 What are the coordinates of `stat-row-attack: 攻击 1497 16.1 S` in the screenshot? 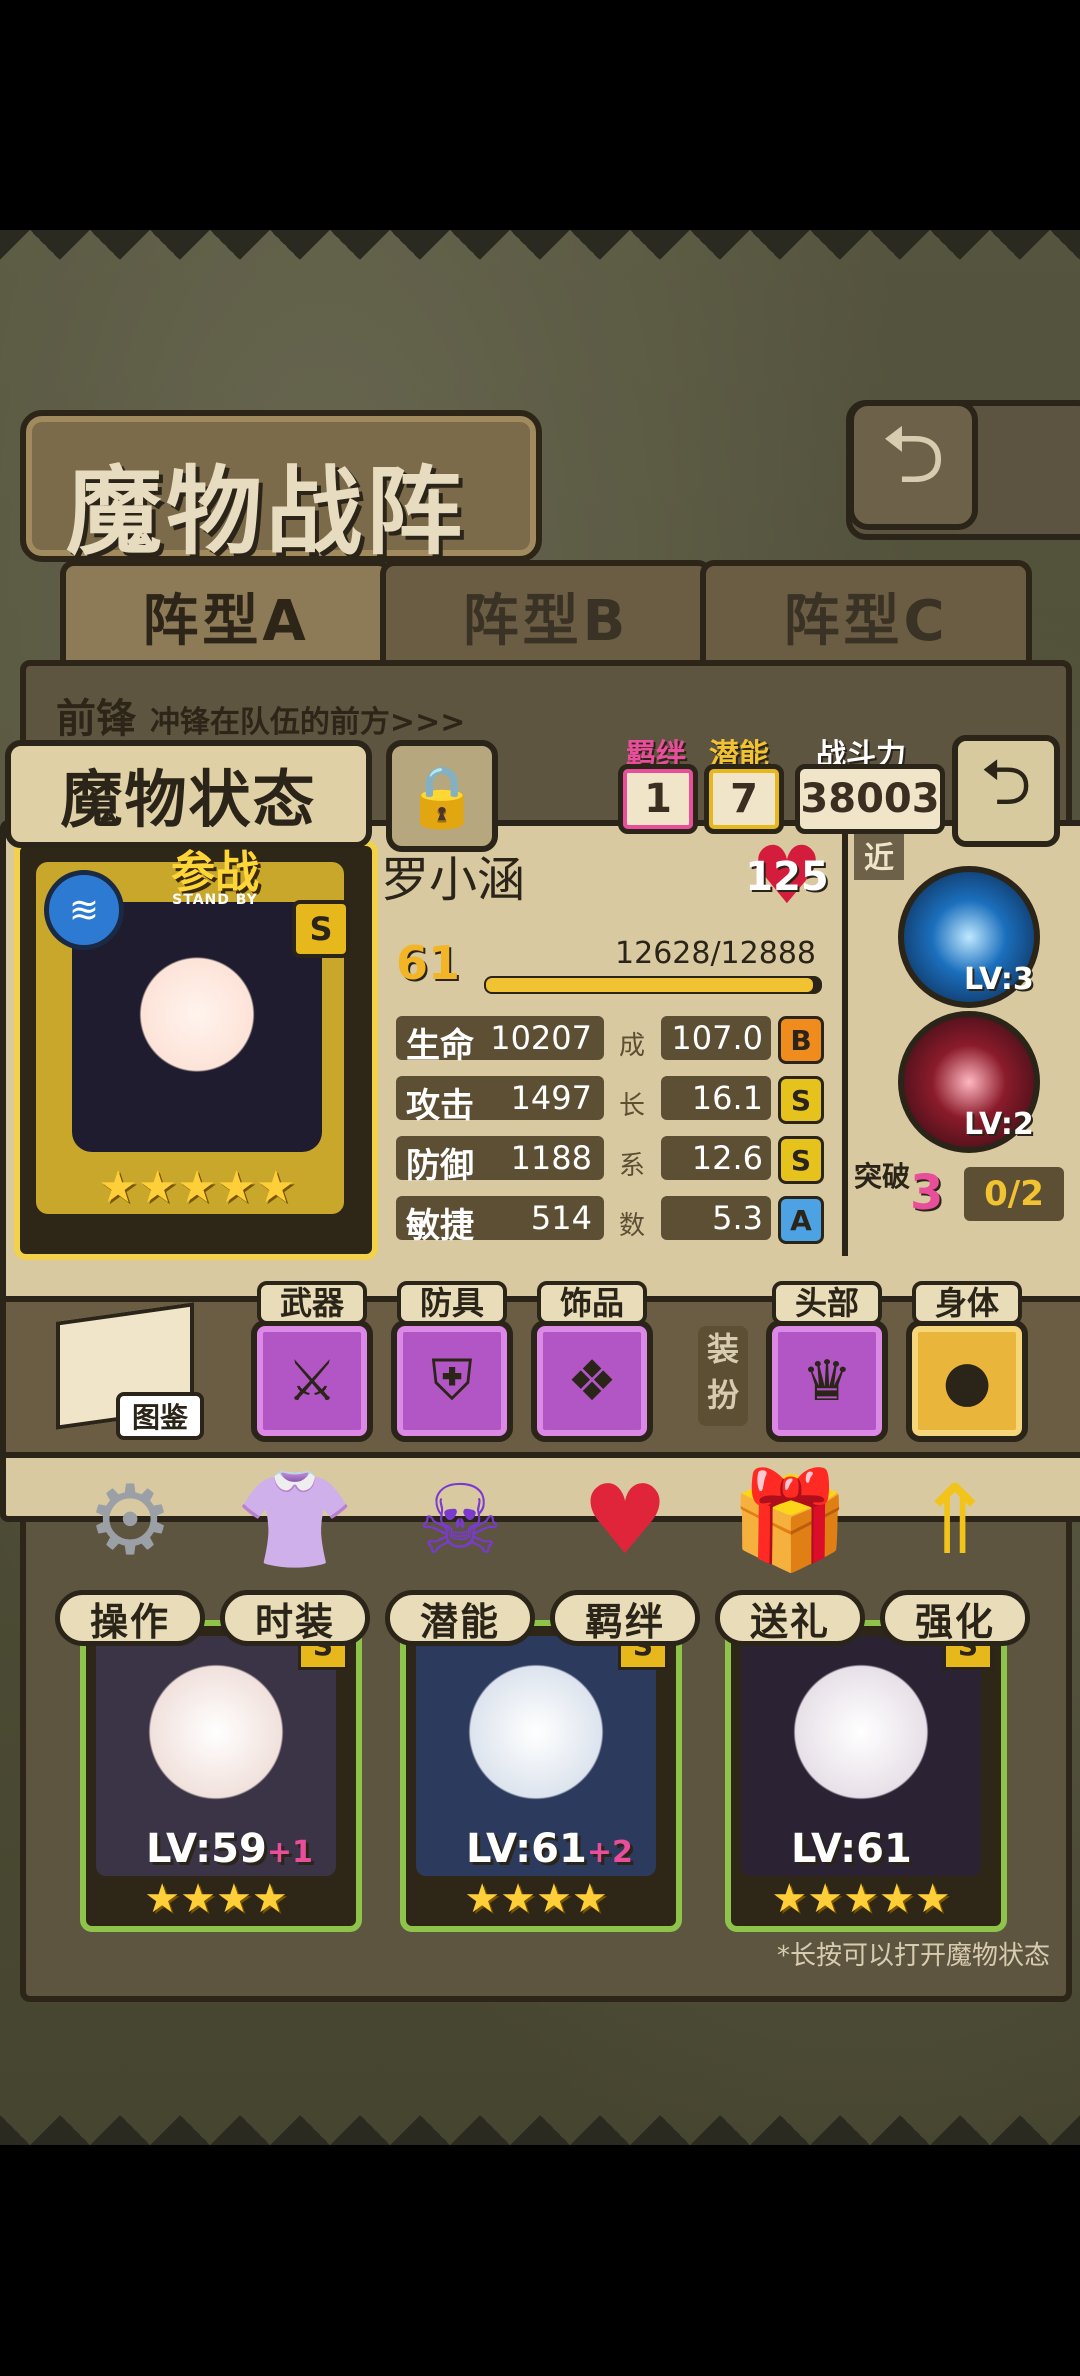 It's located at (616, 1101).